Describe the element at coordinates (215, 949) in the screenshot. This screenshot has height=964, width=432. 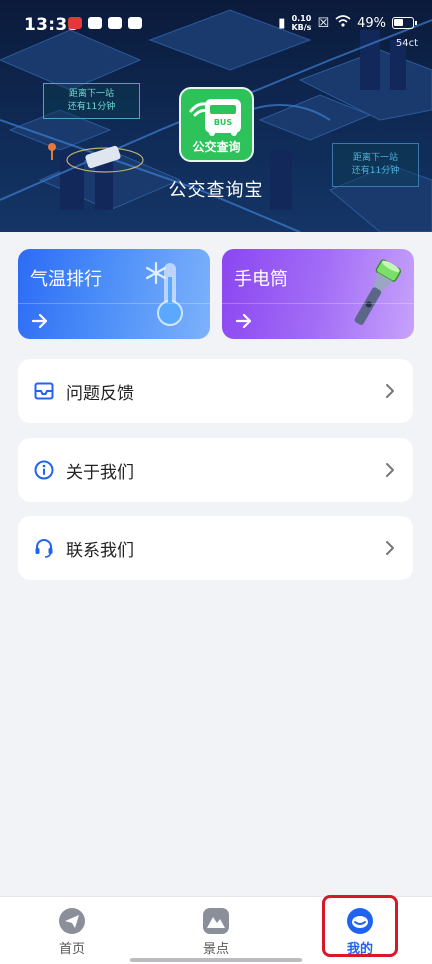
I see `tab-scenic-label: 景点` at that location.